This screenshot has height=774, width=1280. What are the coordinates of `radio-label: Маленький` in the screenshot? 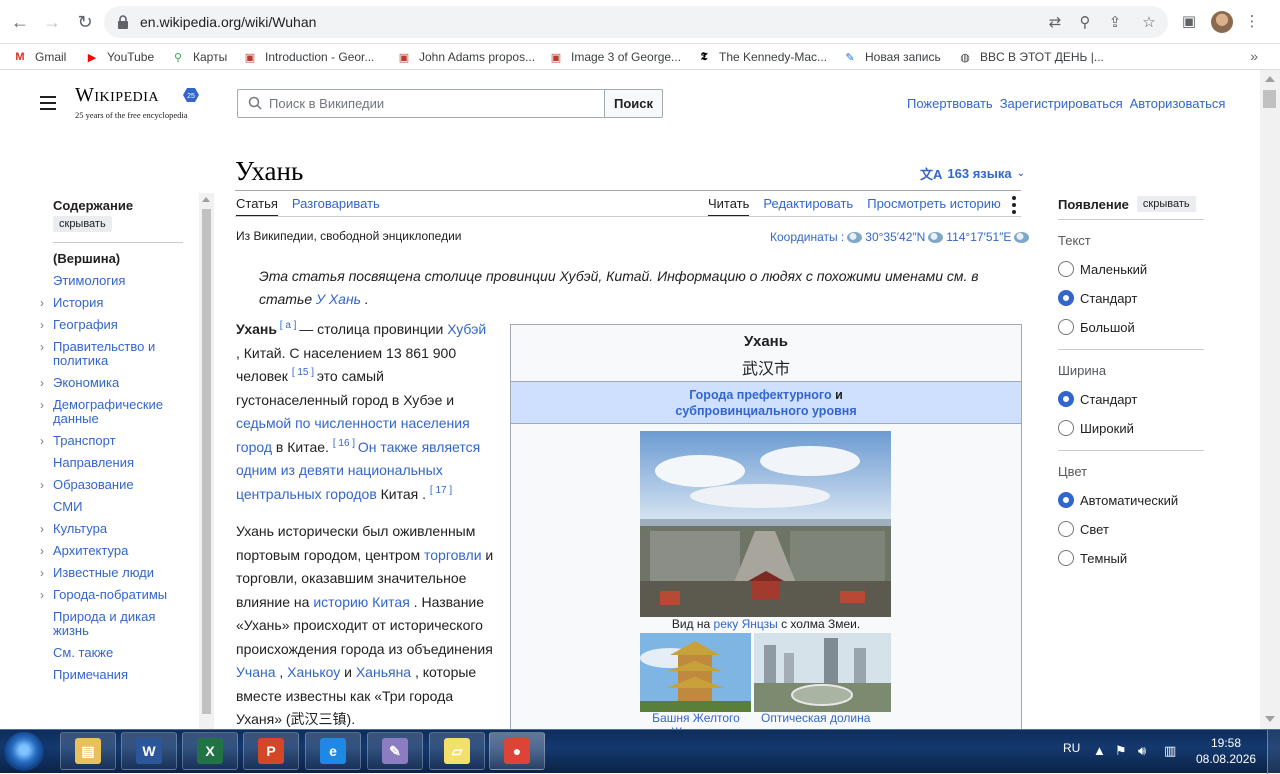 It's located at (1113, 269).